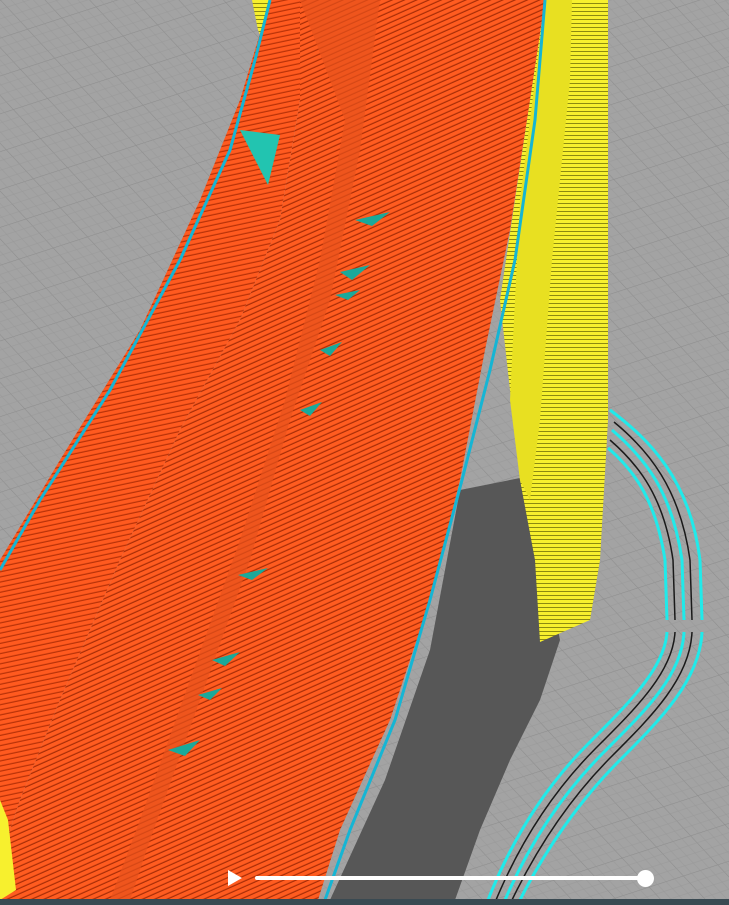  Describe the element at coordinates (364, 902) in the screenshot. I see `bottom-toolbar-edge` at that location.